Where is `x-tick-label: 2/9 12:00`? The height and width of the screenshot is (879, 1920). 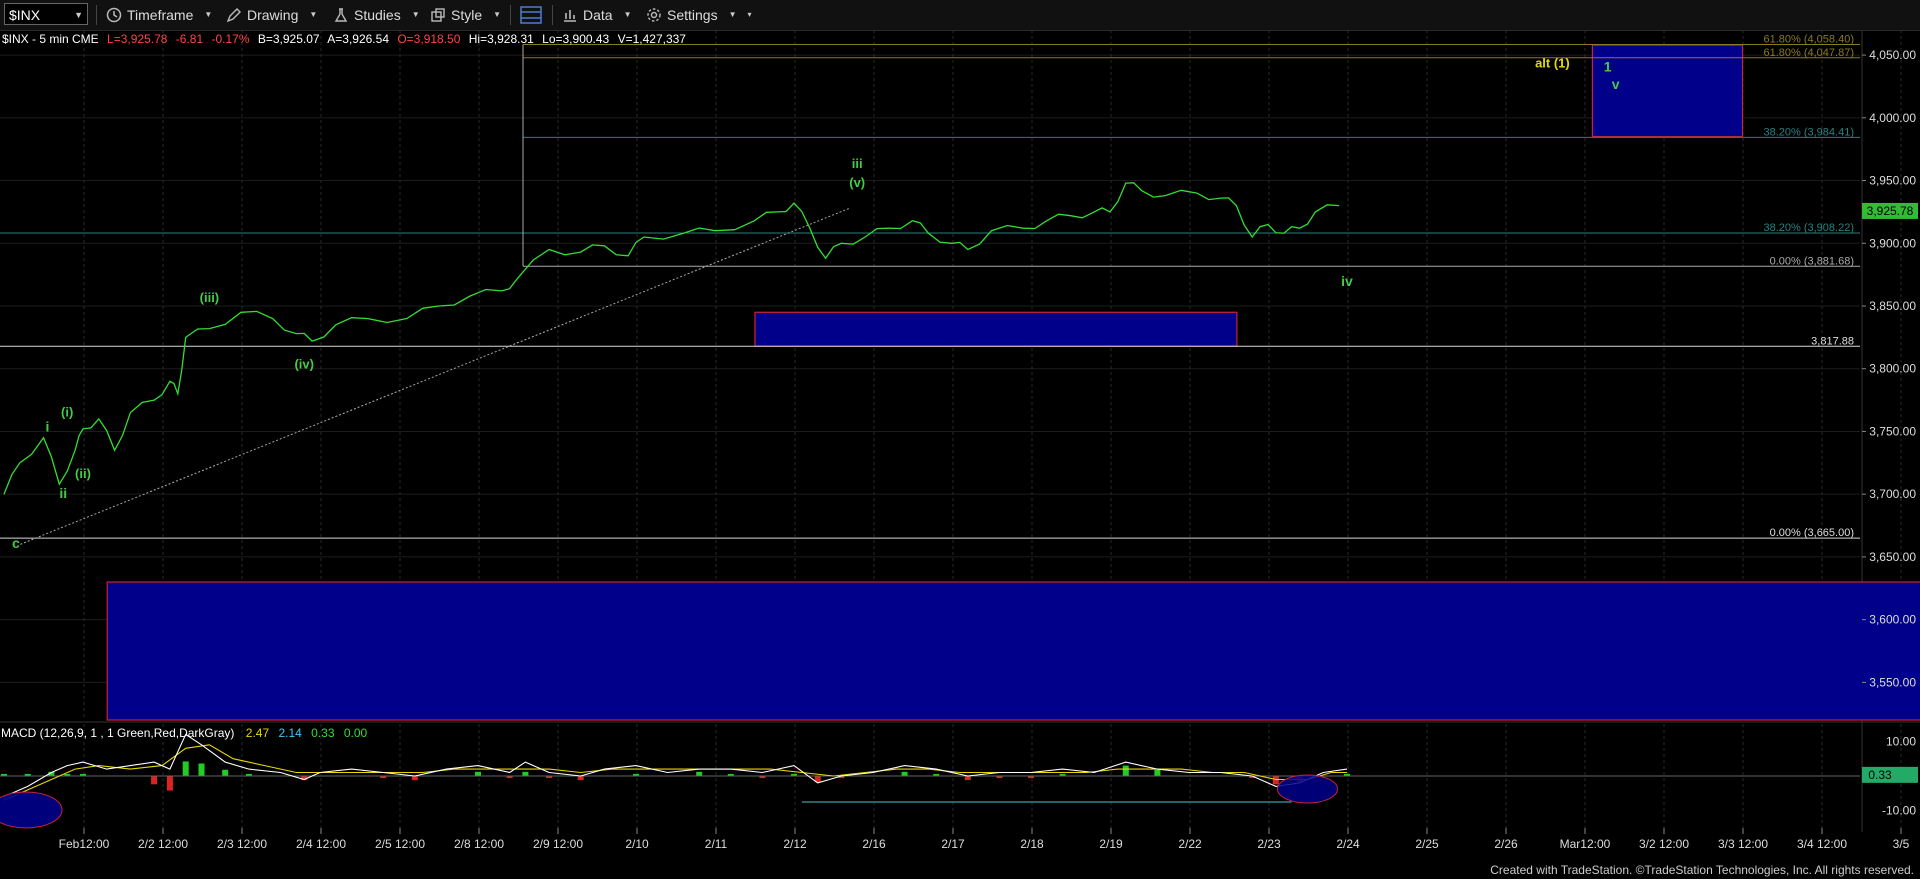
x-tick-label: 2/9 12:00 is located at coordinates (558, 844).